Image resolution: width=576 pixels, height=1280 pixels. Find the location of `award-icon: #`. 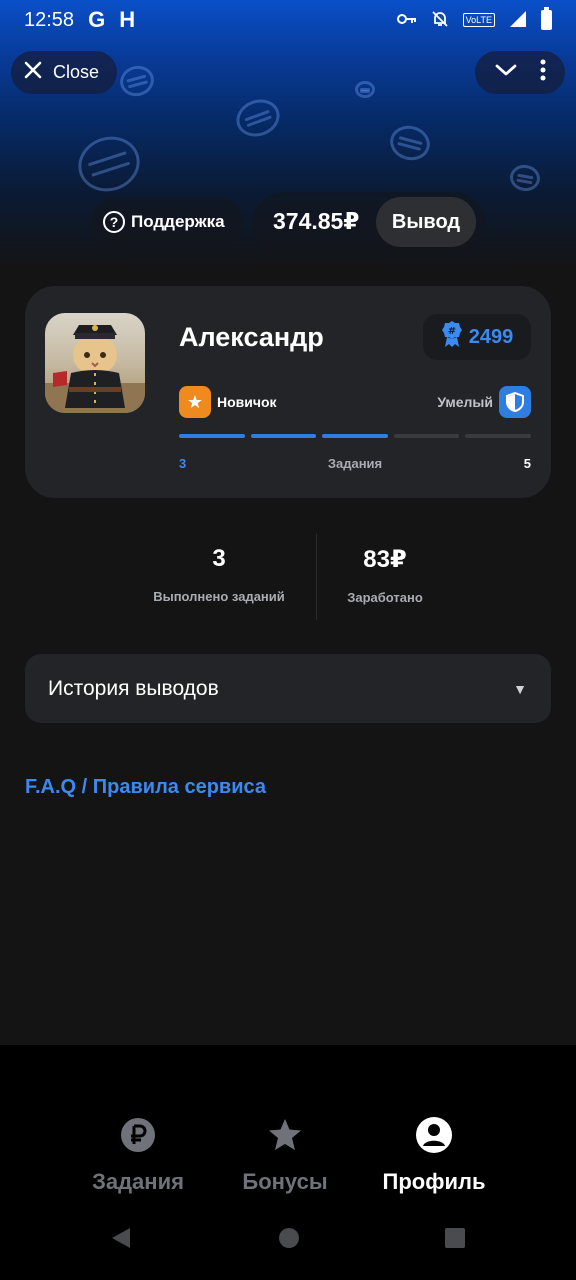

award-icon: # is located at coordinates (452, 337).